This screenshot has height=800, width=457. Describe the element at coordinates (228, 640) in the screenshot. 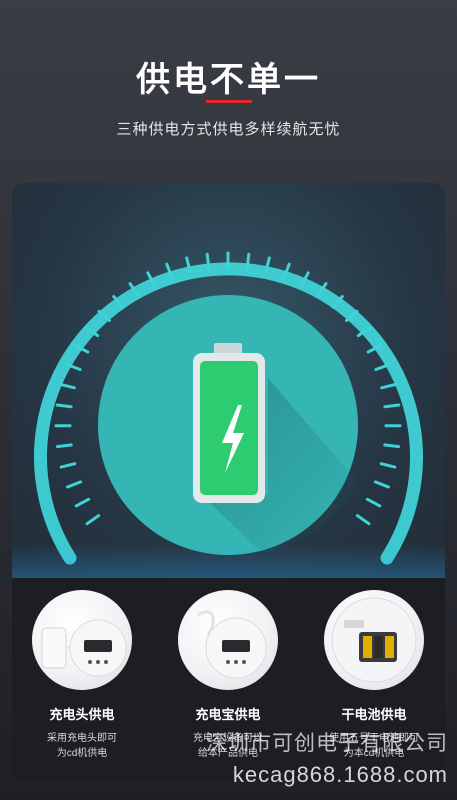

I see `powerbank-photo-icon` at that location.